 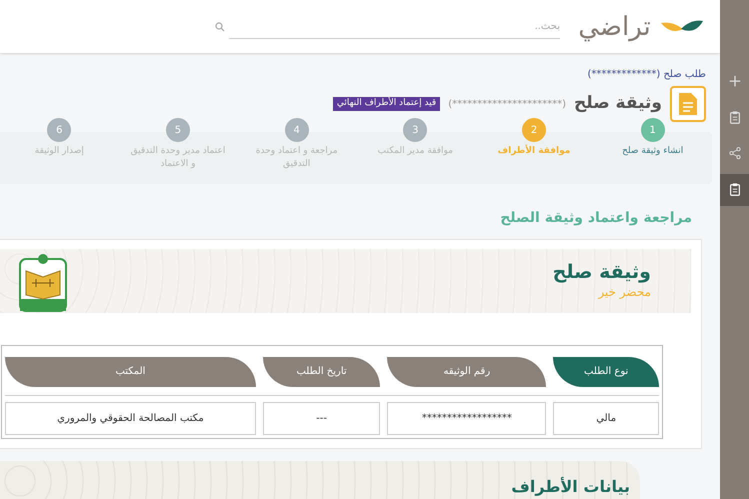 What do you see at coordinates (59, 130) in the screenshot?
I see `step-number: 6` at bounding box center [59, 130].